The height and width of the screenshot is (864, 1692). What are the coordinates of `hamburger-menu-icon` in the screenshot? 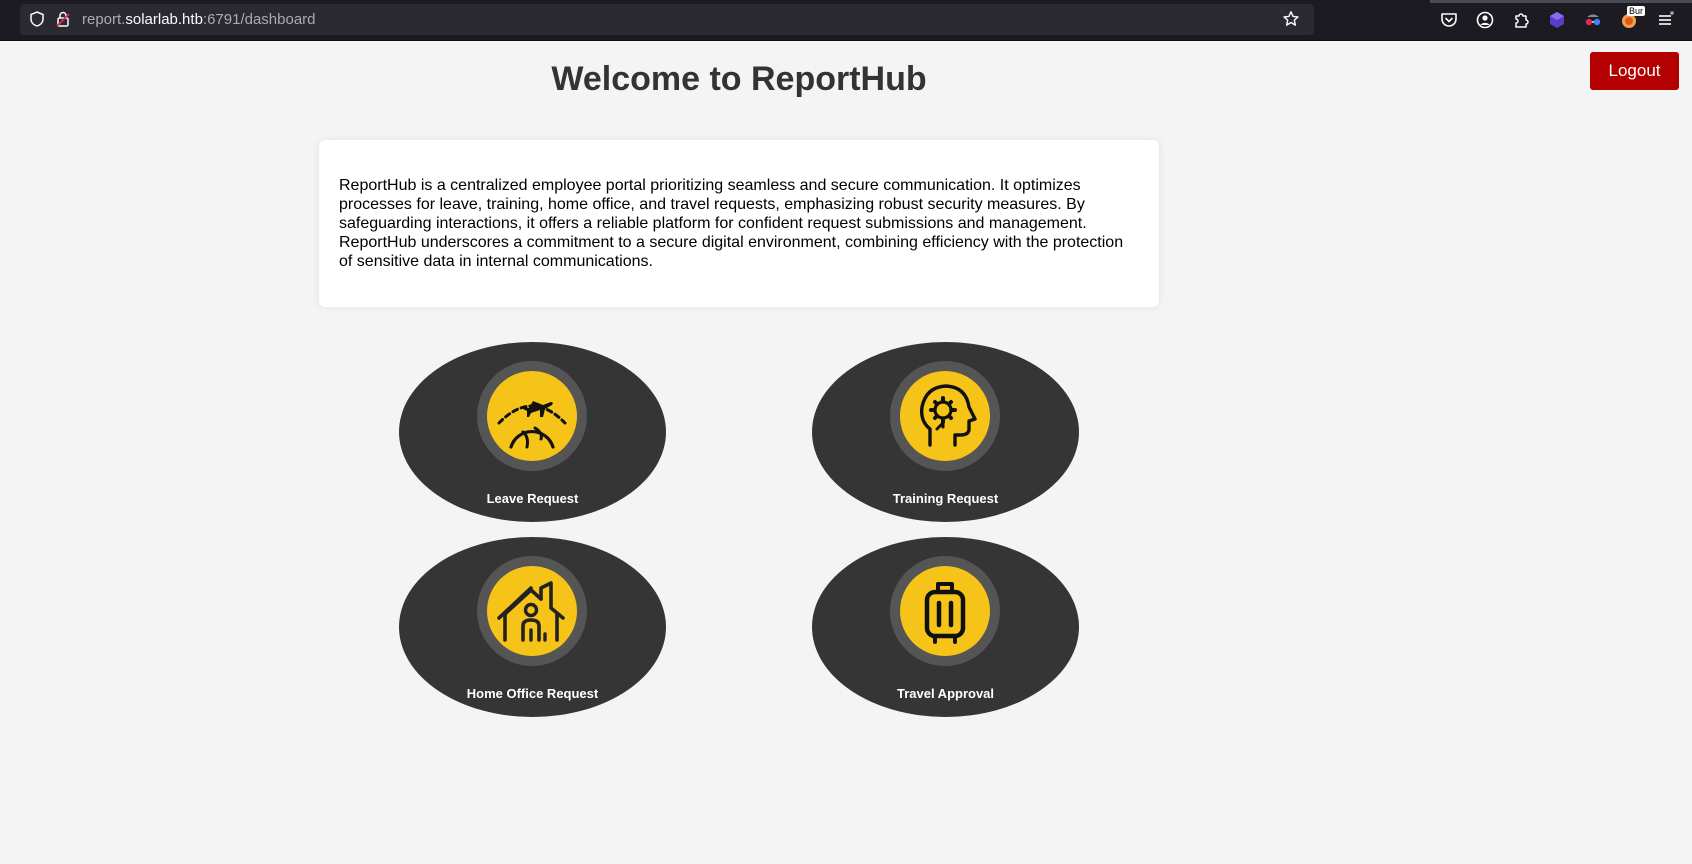 It's located at (1665, 20).